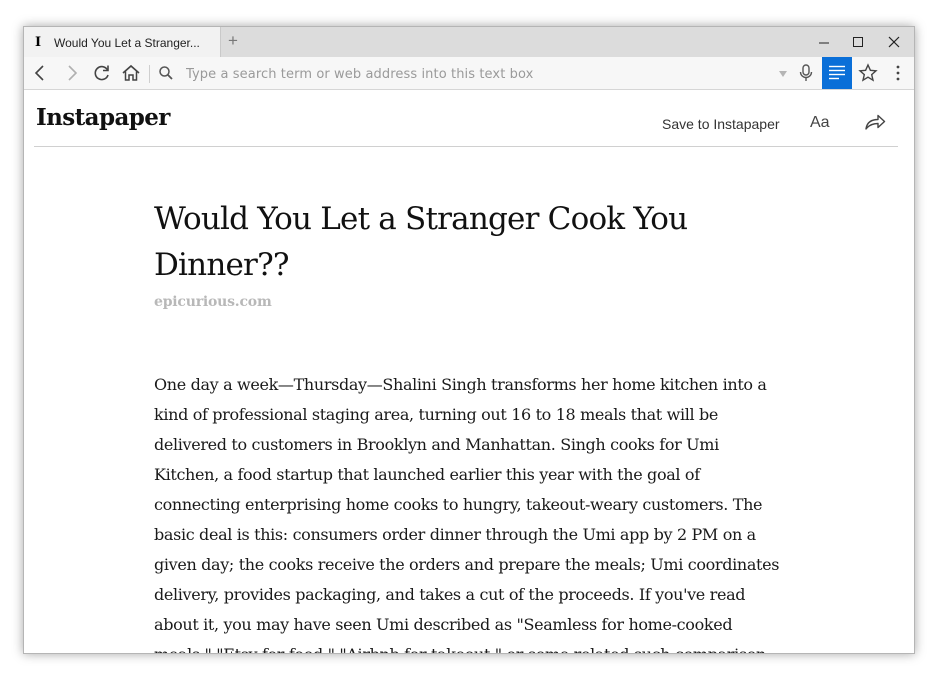 The height and width of the screenshot is (677, 940). I want to click on reader-view-icon, so click(837, 72).